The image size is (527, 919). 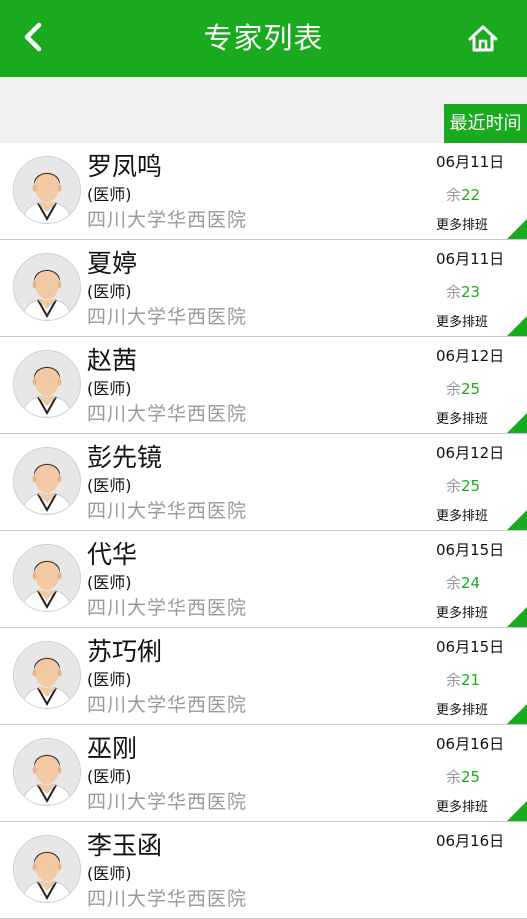 I want to click on remaining-slots: 余24, so click(x=463, y=583).